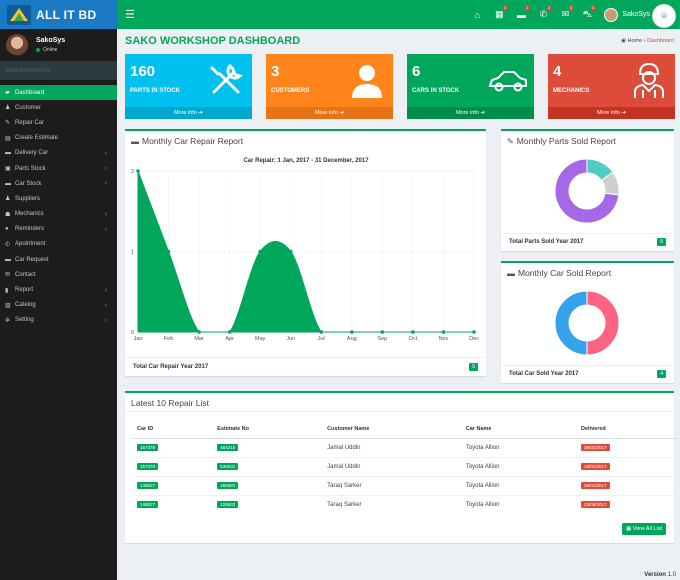  I want to click on catalog-icon: ▧, so click(8, 305).